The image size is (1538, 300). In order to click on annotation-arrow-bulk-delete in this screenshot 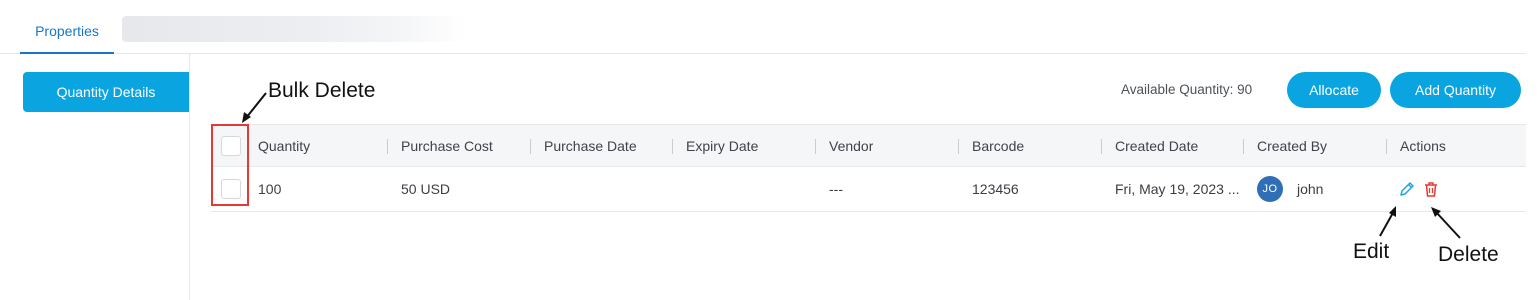, I will do `click(254, 107)`.